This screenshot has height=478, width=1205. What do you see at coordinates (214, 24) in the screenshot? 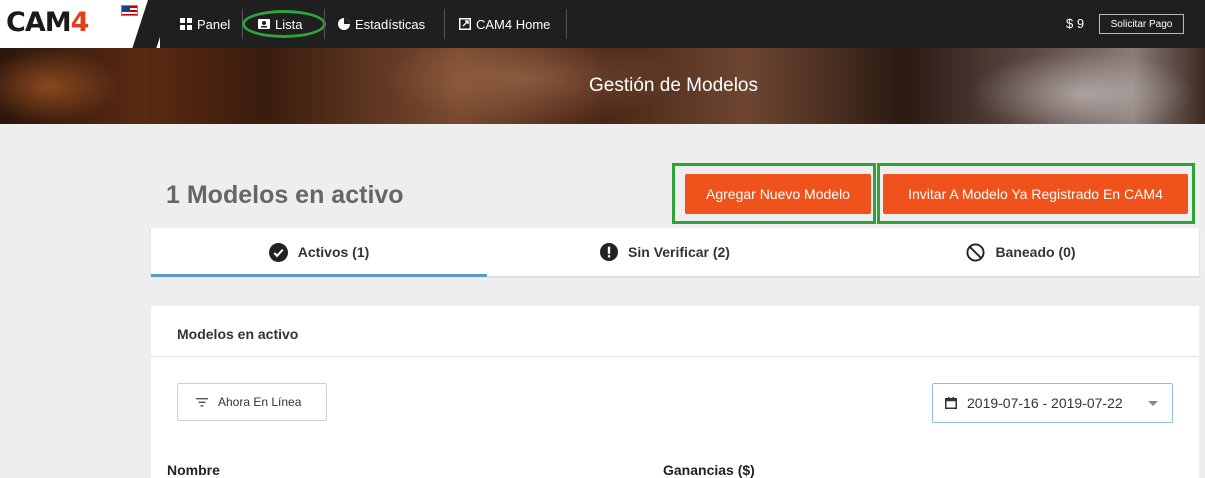
I see `nav-item-label: Panel` at bounding box center [214, 24].